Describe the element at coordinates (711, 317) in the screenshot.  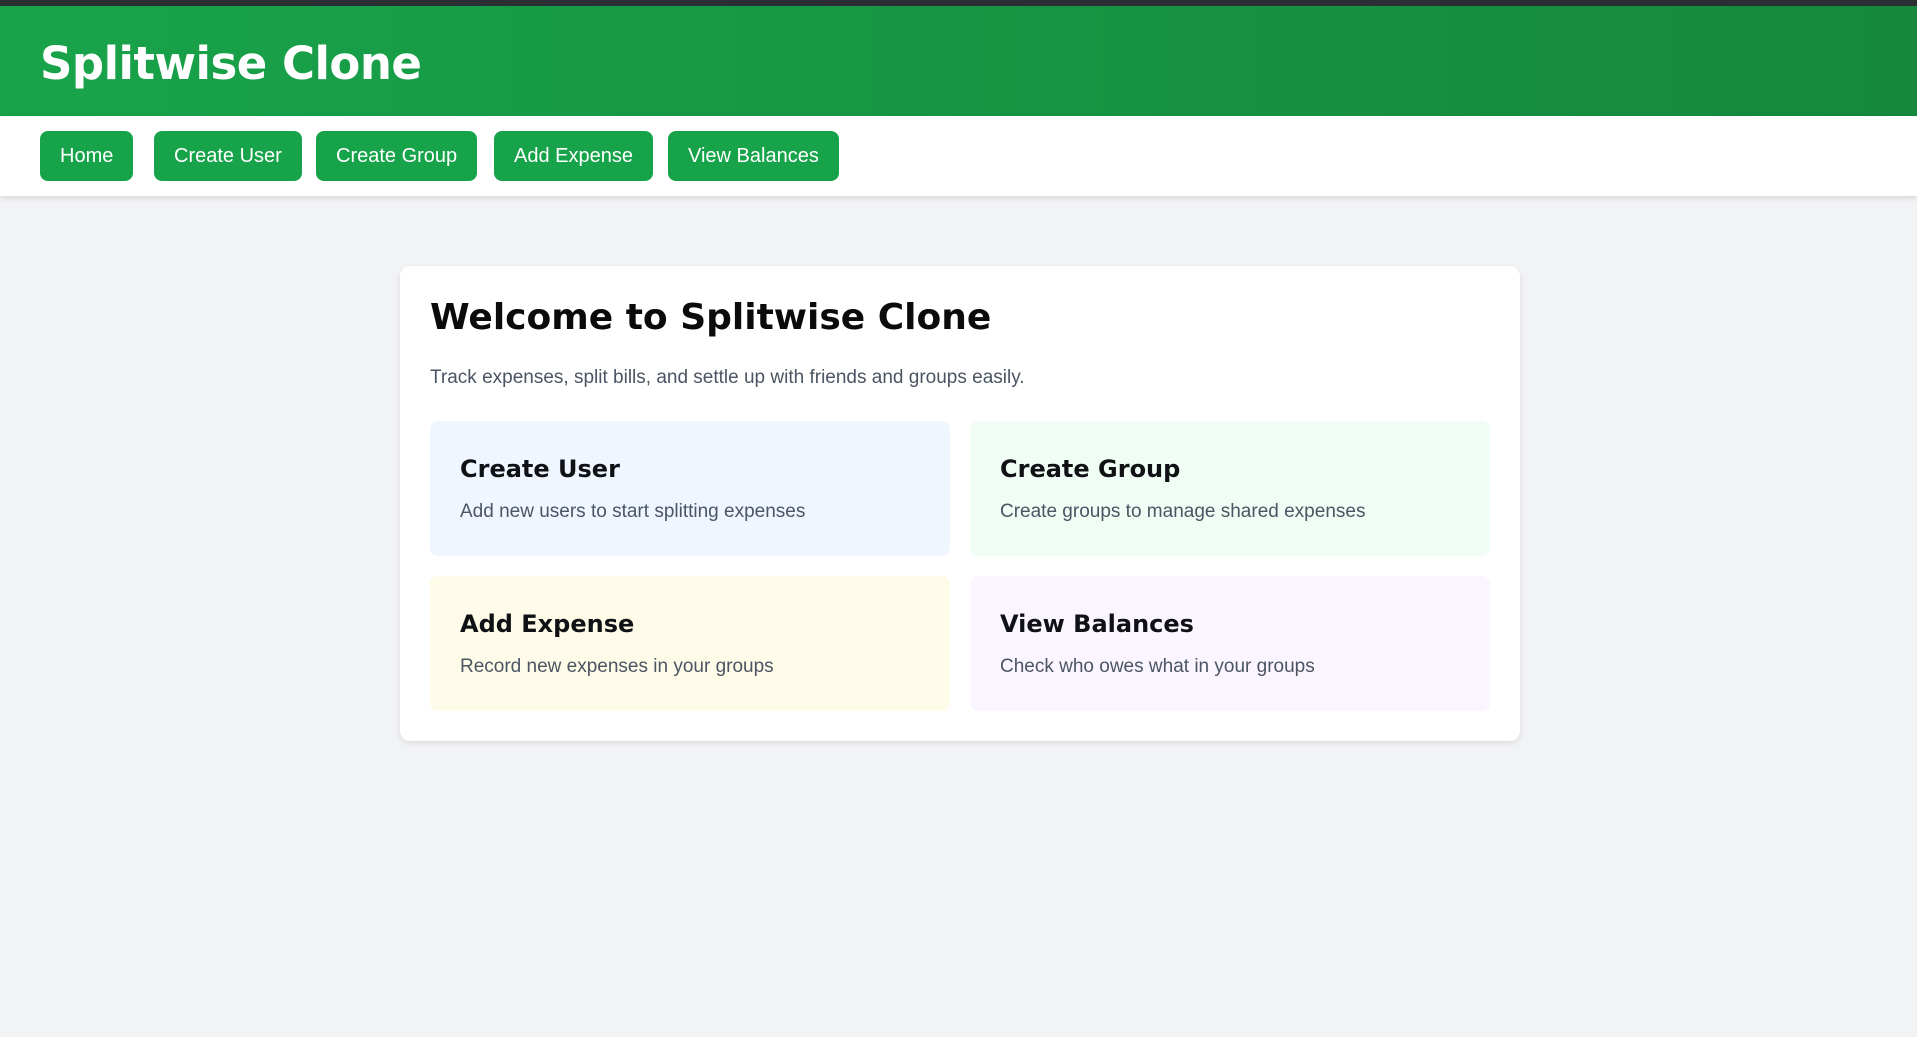
I see `welcome-title: Welcome to Splitwise Clone` at that location.